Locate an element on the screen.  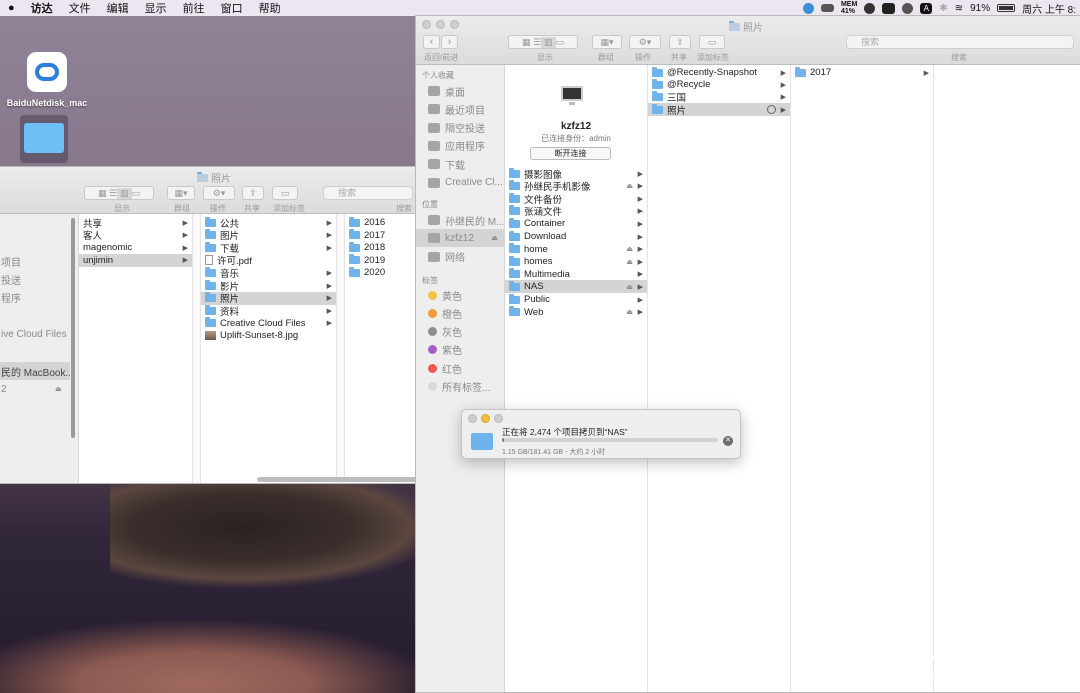
list-item: Uplift-Sunset-8.jpg is located at coordinates (268, 335).